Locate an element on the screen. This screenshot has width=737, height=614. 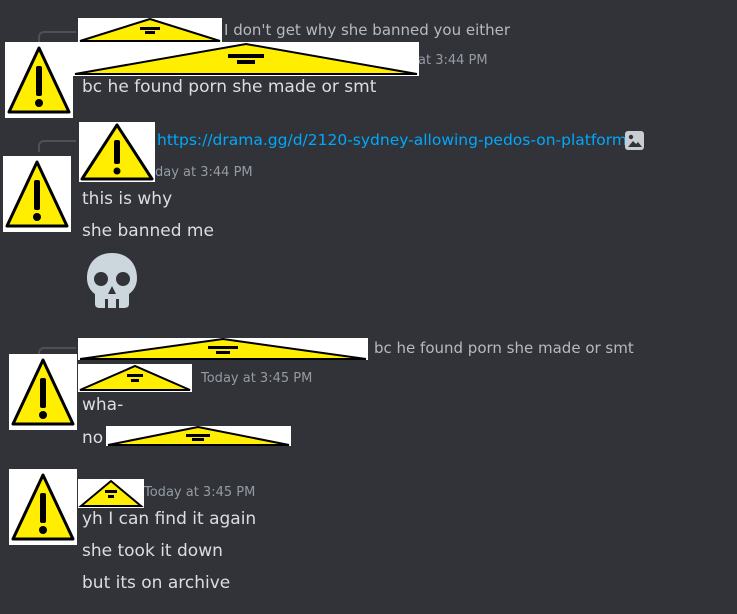
message-text: she banned me is located at coordinates (148, 231).